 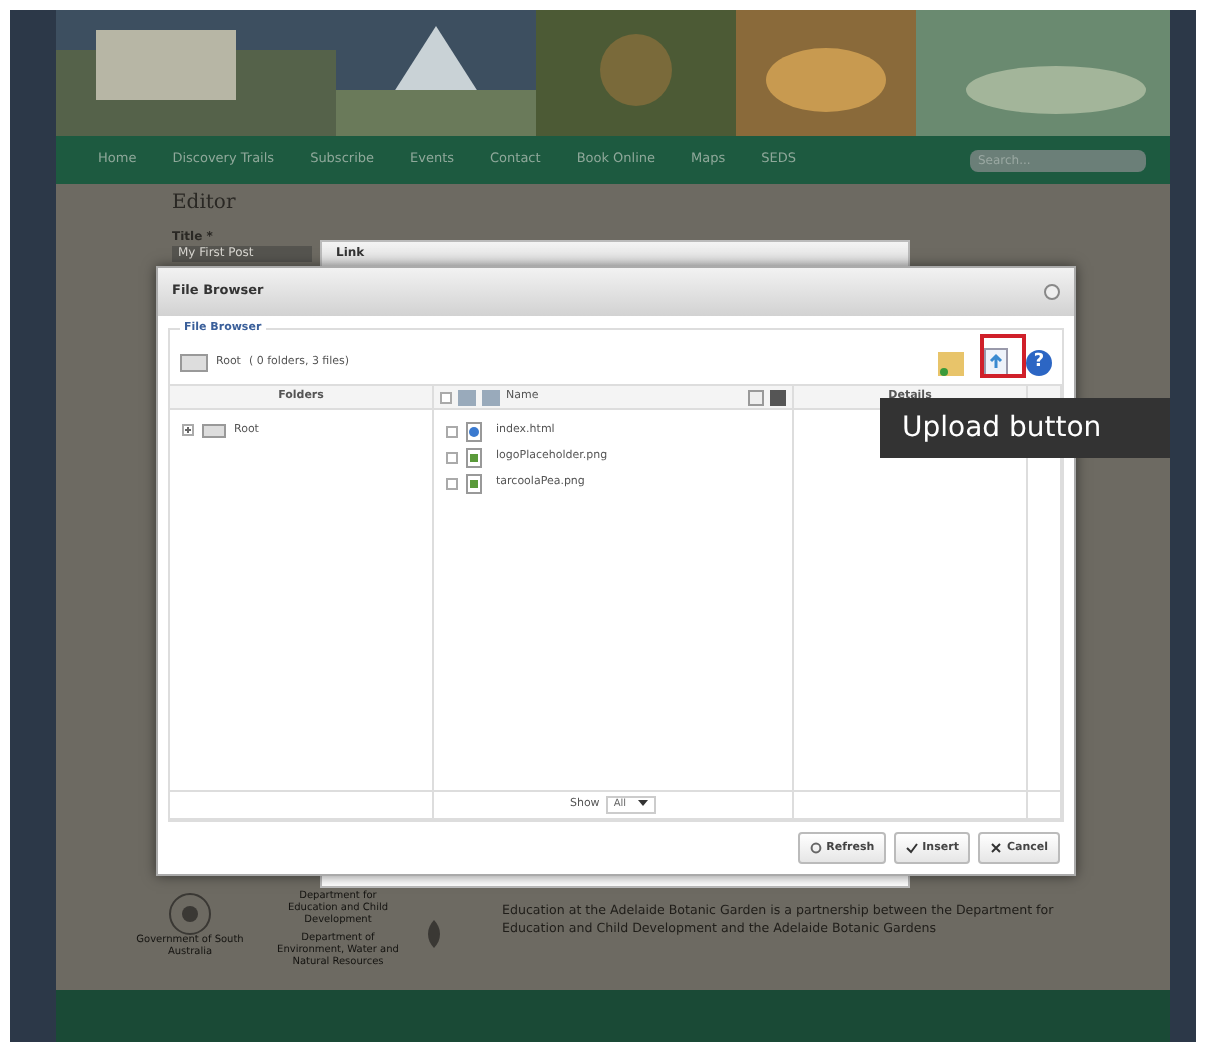 What do you see at coordinates (1039, 362) in the screenshot?
I see `help-icon: ?` at bounding box center [1039, 362].